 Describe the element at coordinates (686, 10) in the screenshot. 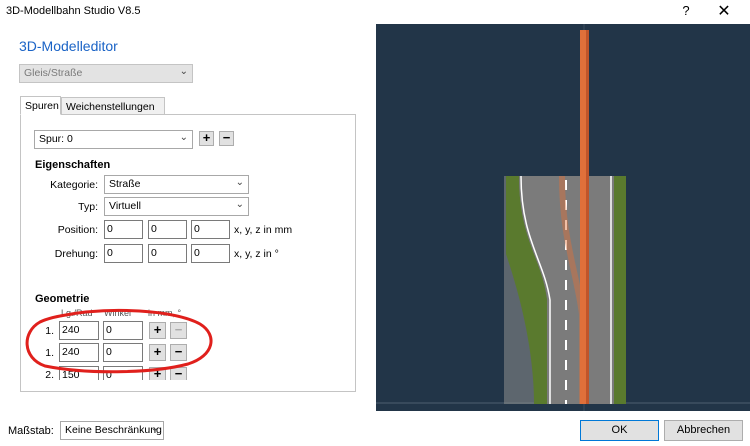

I see `help-icon: ?` at that location.